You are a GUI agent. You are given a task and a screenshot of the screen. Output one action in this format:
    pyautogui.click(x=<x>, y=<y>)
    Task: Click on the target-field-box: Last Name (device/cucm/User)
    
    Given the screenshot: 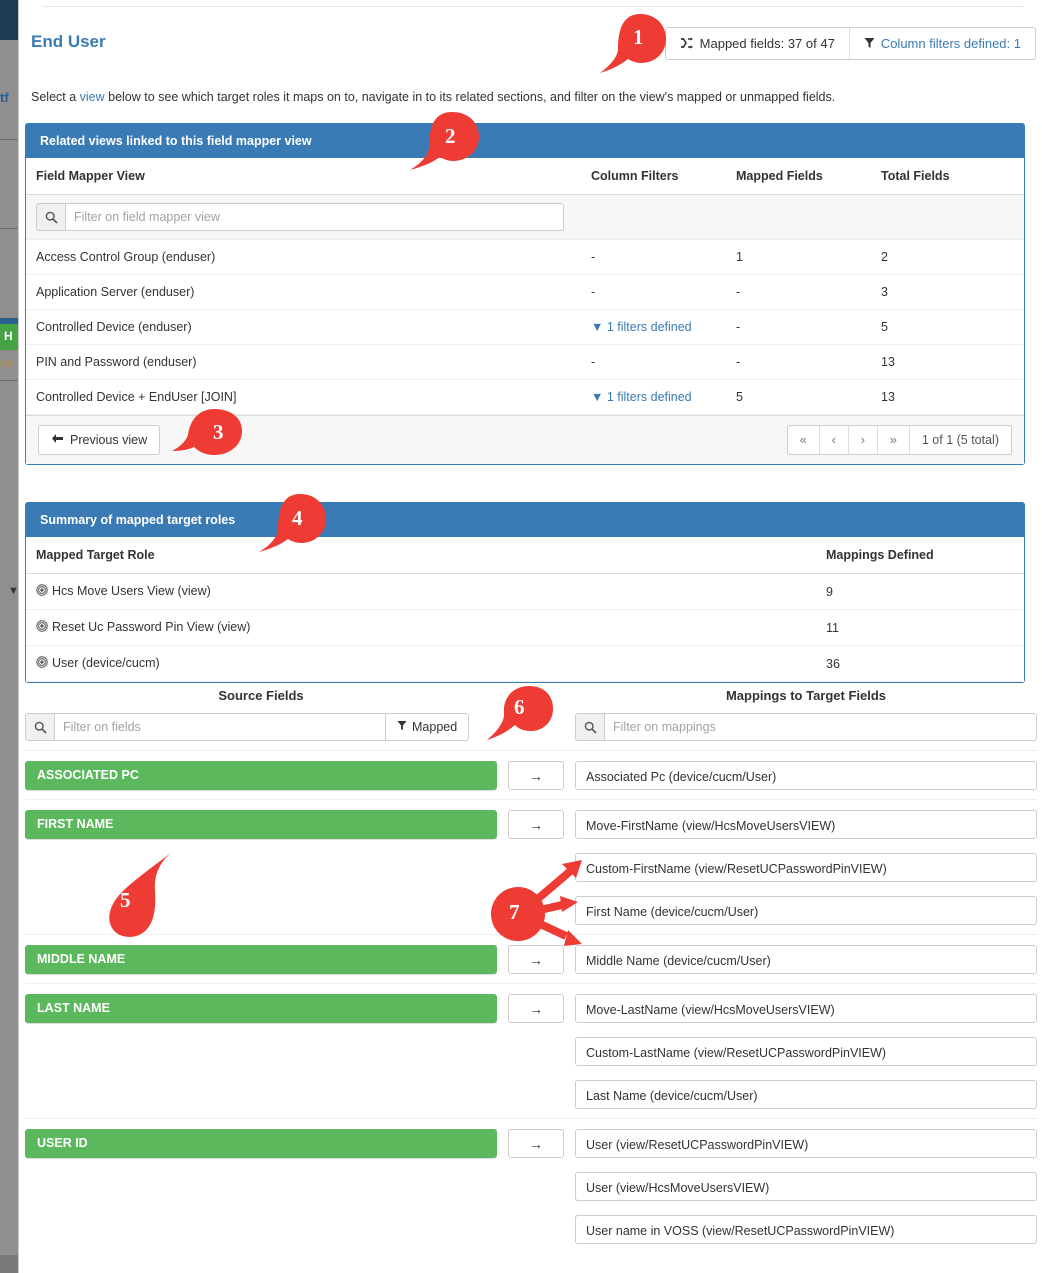 What is the action you would take?
    pyautogui.click(x=806, y=1094)
    